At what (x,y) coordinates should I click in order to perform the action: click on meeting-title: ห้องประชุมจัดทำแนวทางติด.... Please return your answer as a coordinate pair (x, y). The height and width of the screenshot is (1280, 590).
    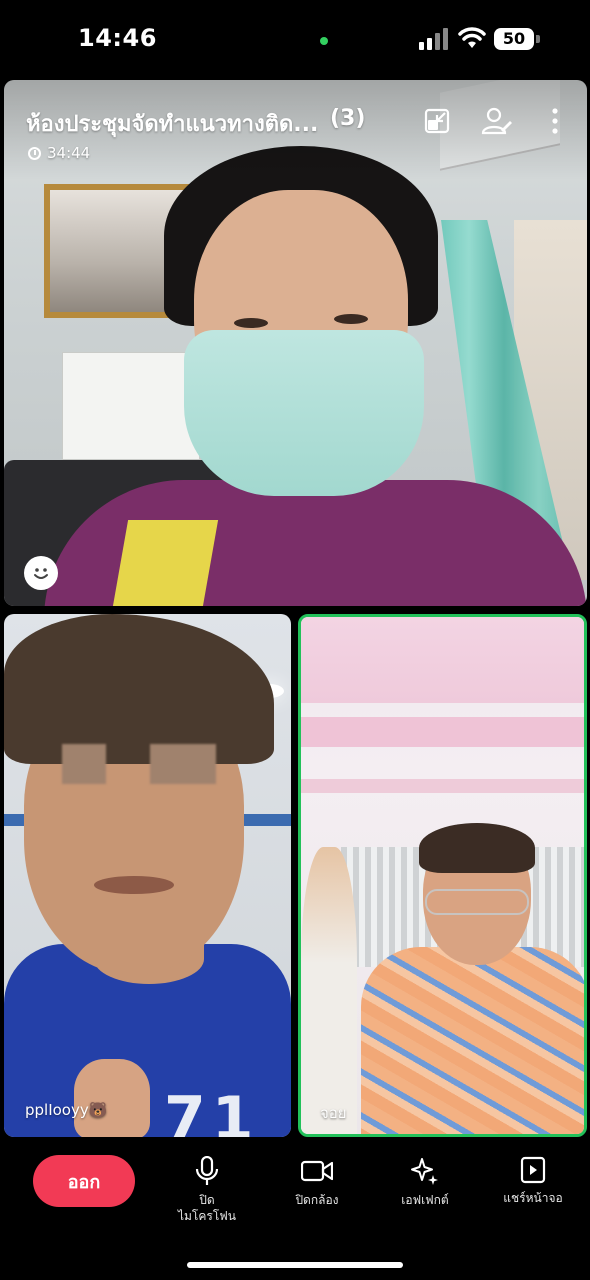
    Looking at the image, I should click on (172, 124).